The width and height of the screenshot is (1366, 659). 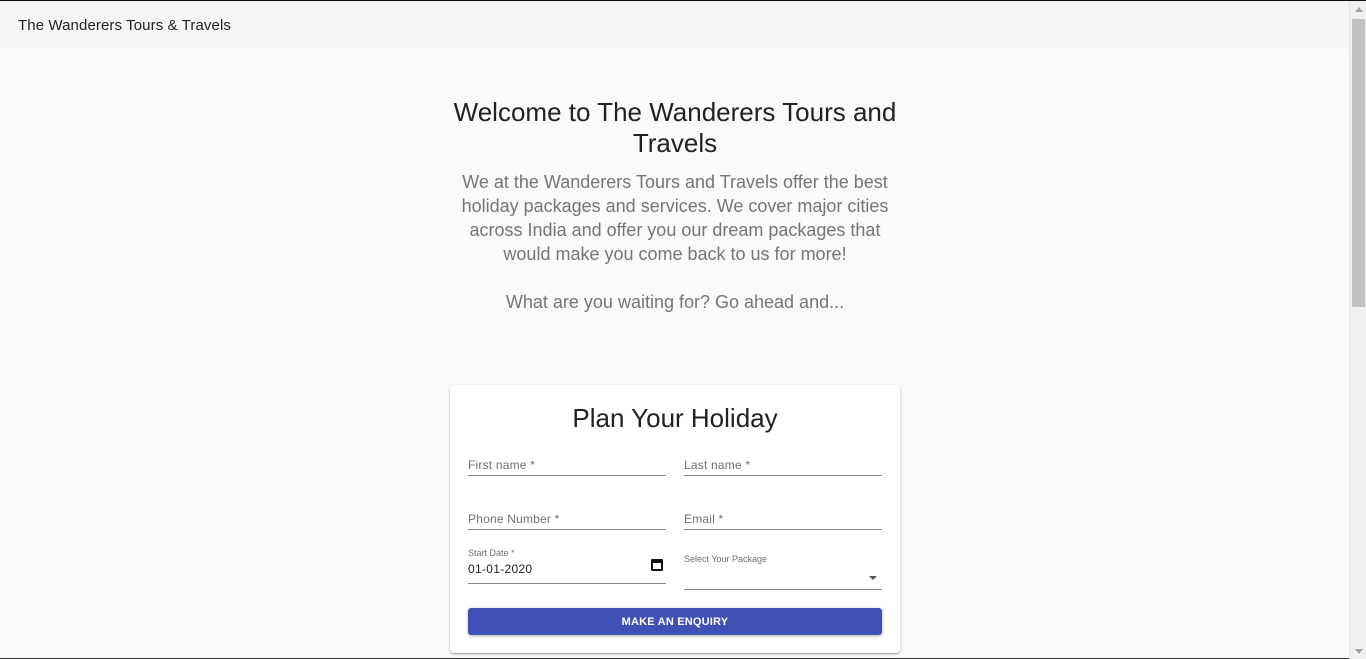 I want to click on start-date-label: Start Date *, so click(x=491, y=553).